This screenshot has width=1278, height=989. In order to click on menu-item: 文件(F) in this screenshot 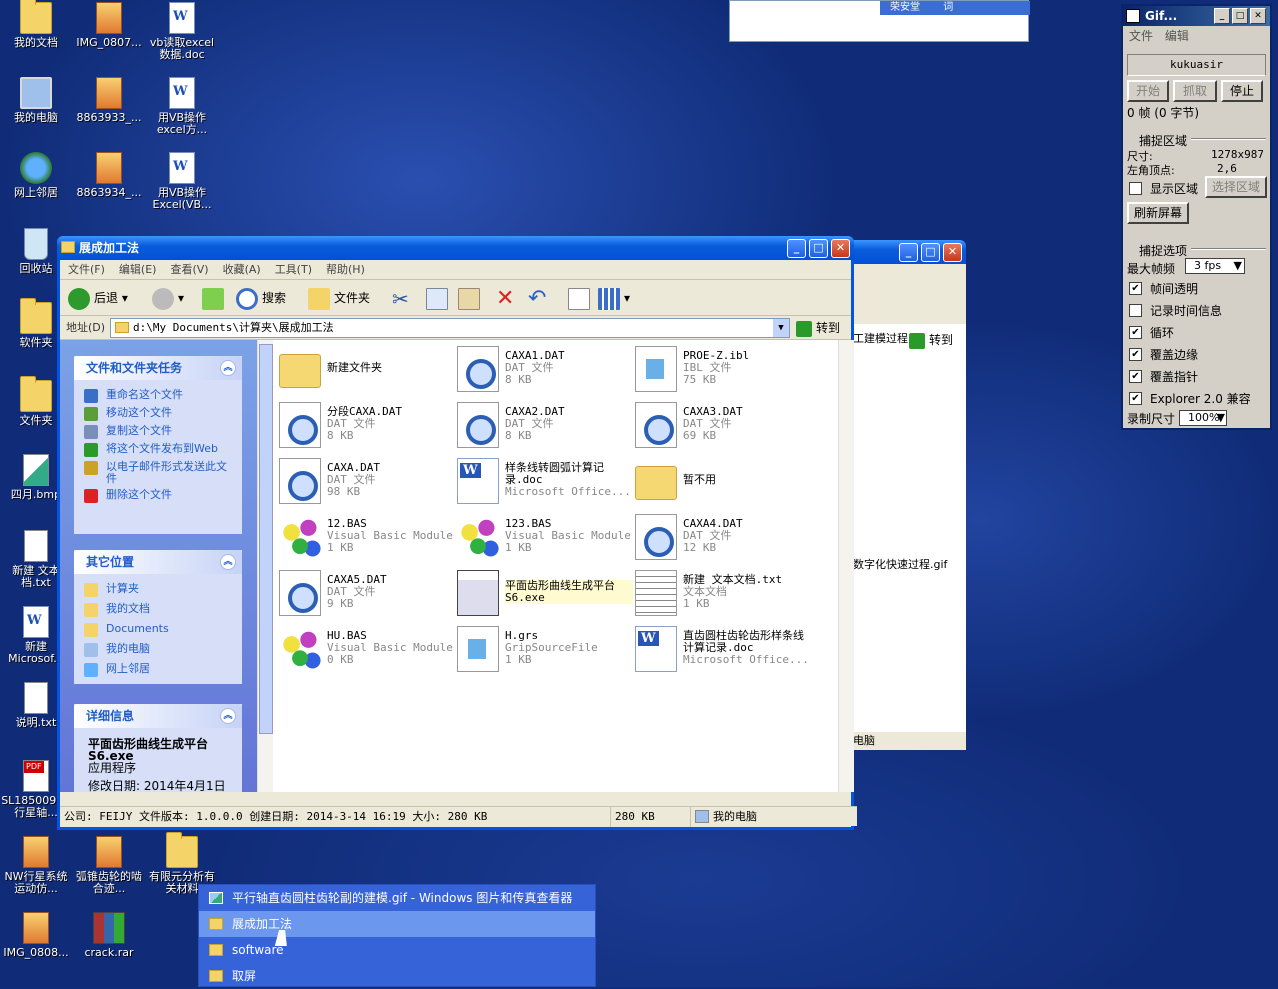, I will do `click(86, 269)`.